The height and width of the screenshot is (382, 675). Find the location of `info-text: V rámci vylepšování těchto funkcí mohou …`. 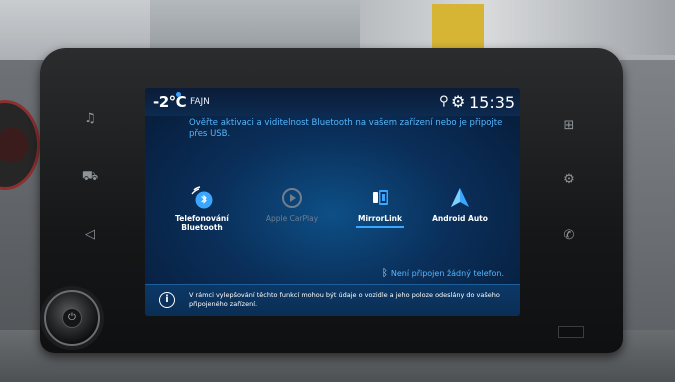

info-text: V rámci vylepšování těchto funkcí mohou … is located at coordinates (344, 299).